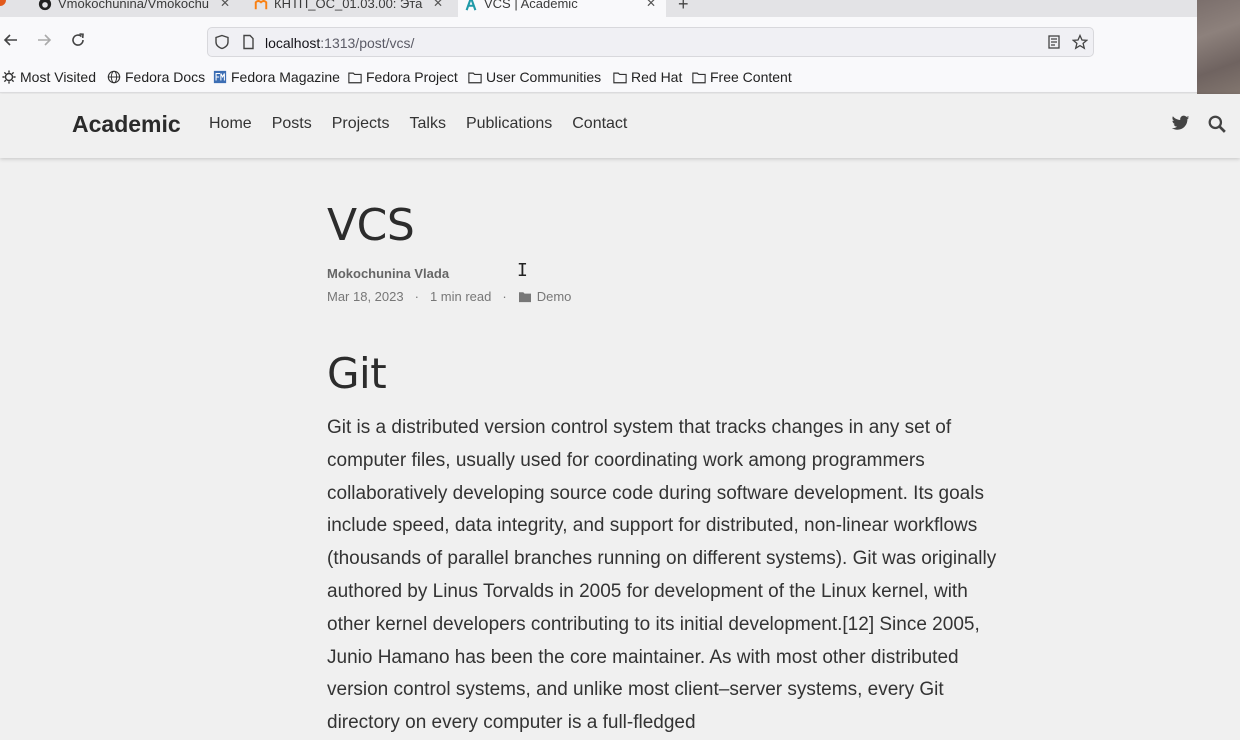 The width and height of the screenshot is (1240, 740). Describe the element at coordinates (285, 77) in the screenshot. I see `bookmark-label: Fedora Magazine` at that location.